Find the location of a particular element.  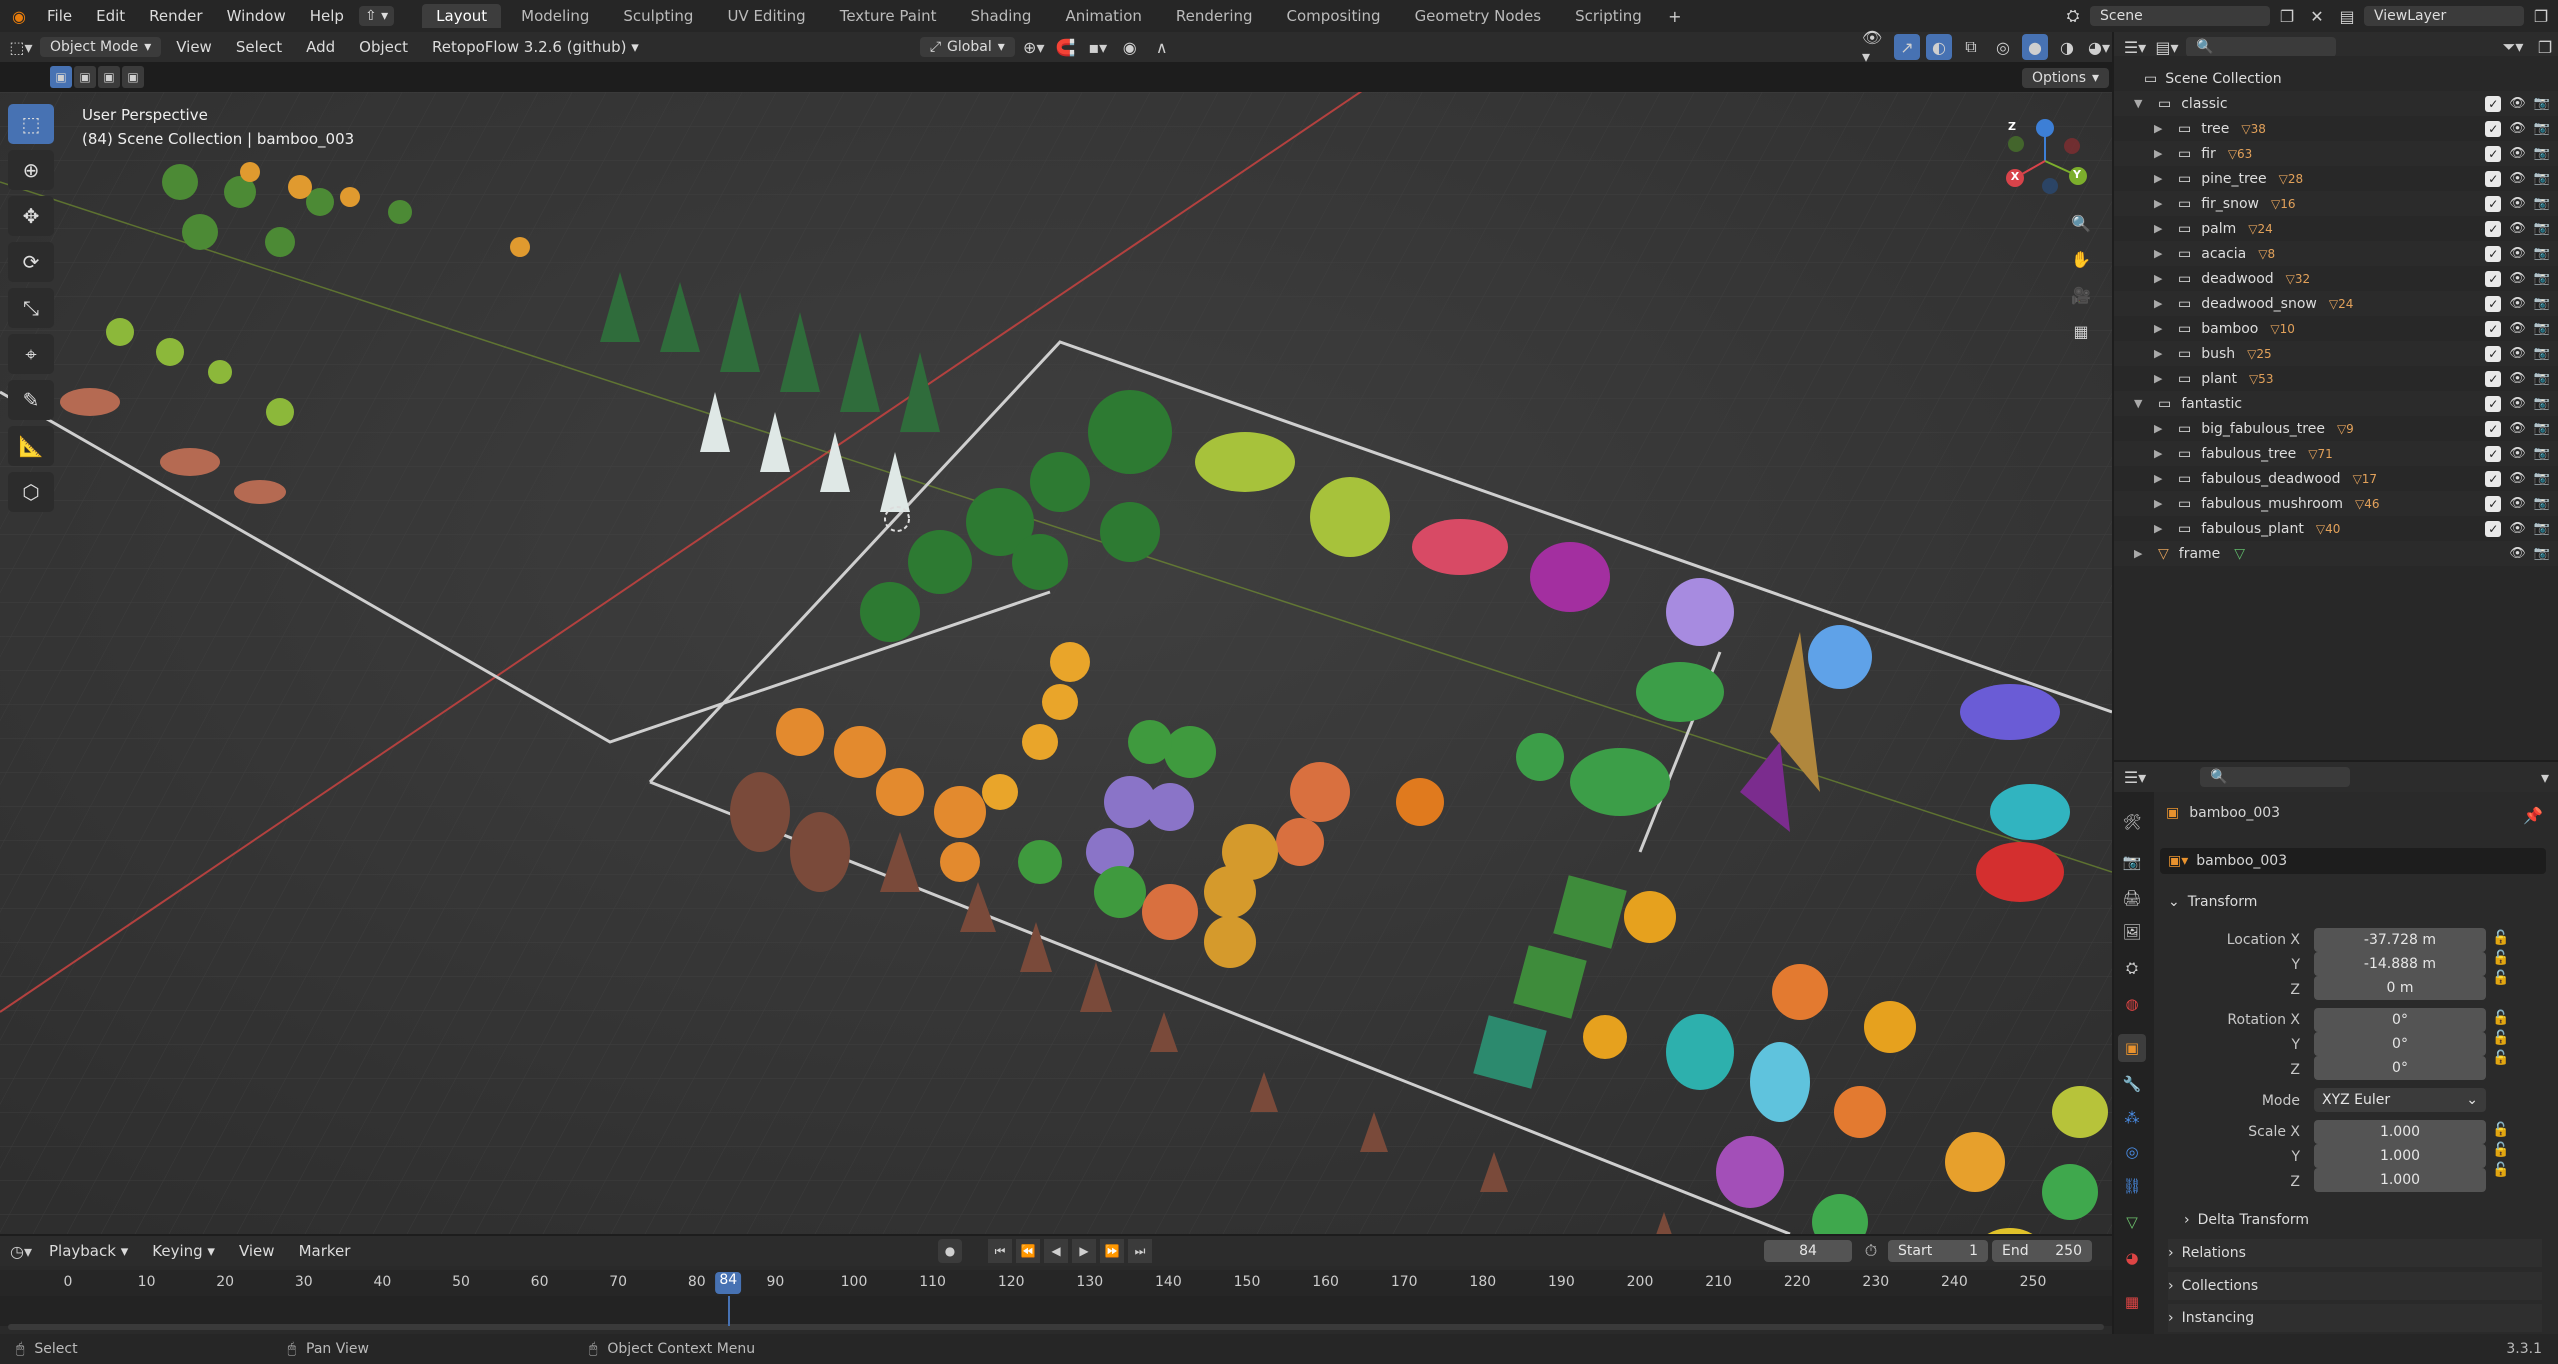

output-tab-icon: 🖨 is located at coordinates (2132, 898).